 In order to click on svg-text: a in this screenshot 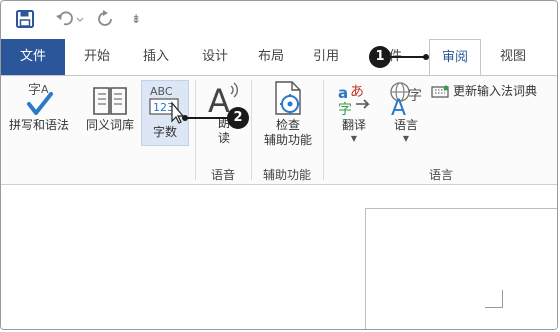, I will do `click(343, 93)`.